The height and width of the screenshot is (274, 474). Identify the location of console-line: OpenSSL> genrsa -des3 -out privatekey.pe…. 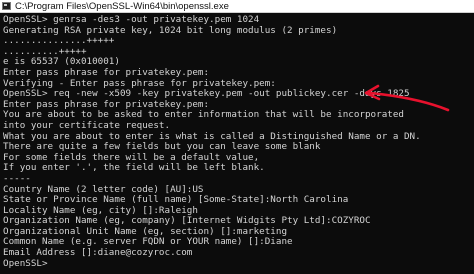
(131, 20).